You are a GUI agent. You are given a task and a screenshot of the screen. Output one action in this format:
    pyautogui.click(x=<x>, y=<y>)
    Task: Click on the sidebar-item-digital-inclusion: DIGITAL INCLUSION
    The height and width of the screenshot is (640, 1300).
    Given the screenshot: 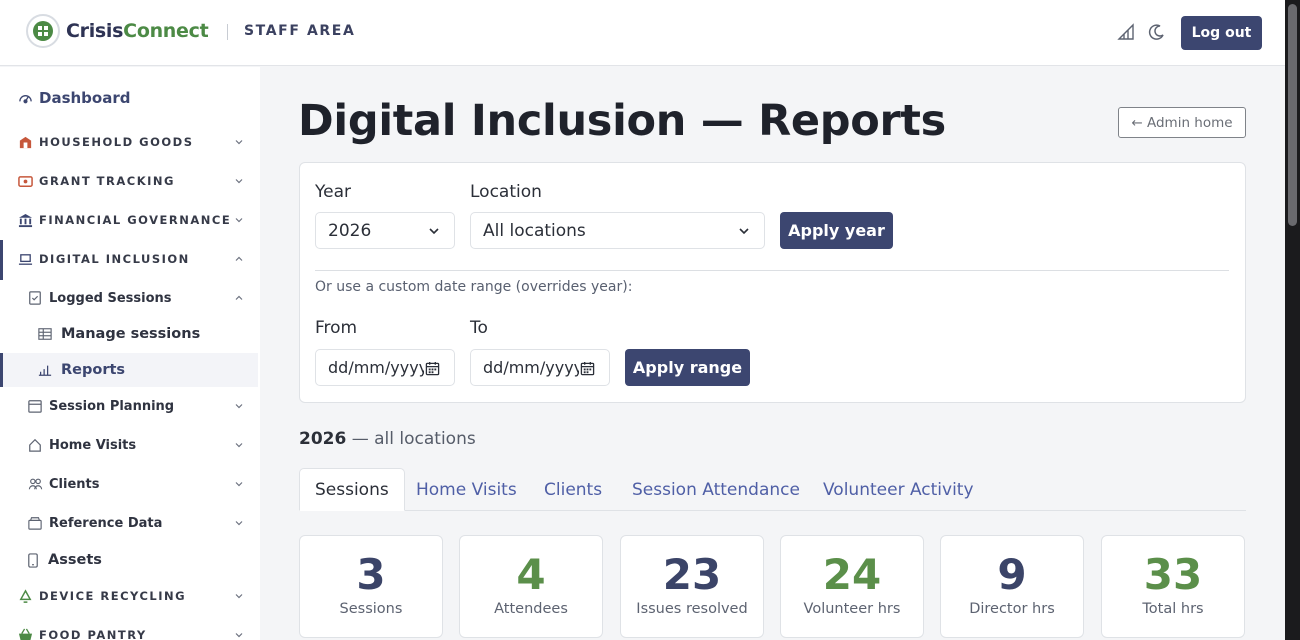 What is the action you would take?
    pyautogui.click(x=130, y=259)
    